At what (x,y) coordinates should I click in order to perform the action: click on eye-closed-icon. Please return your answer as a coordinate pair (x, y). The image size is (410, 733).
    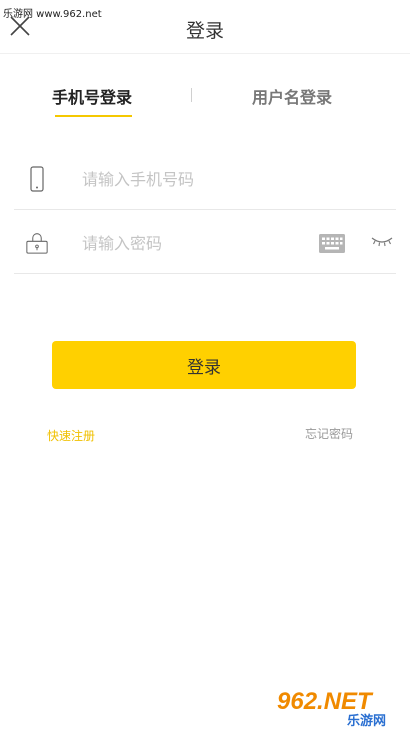
    Looking at the image, I should click on (382, 242).